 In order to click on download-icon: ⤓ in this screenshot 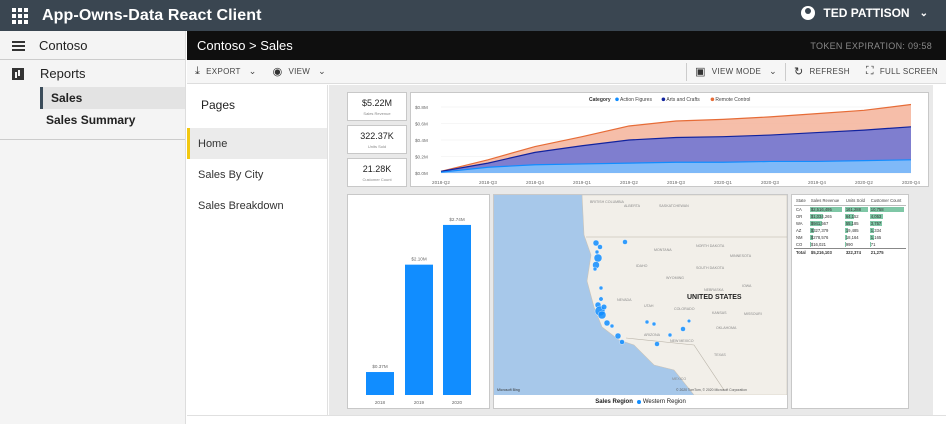, I will do `click(198, 71)`.